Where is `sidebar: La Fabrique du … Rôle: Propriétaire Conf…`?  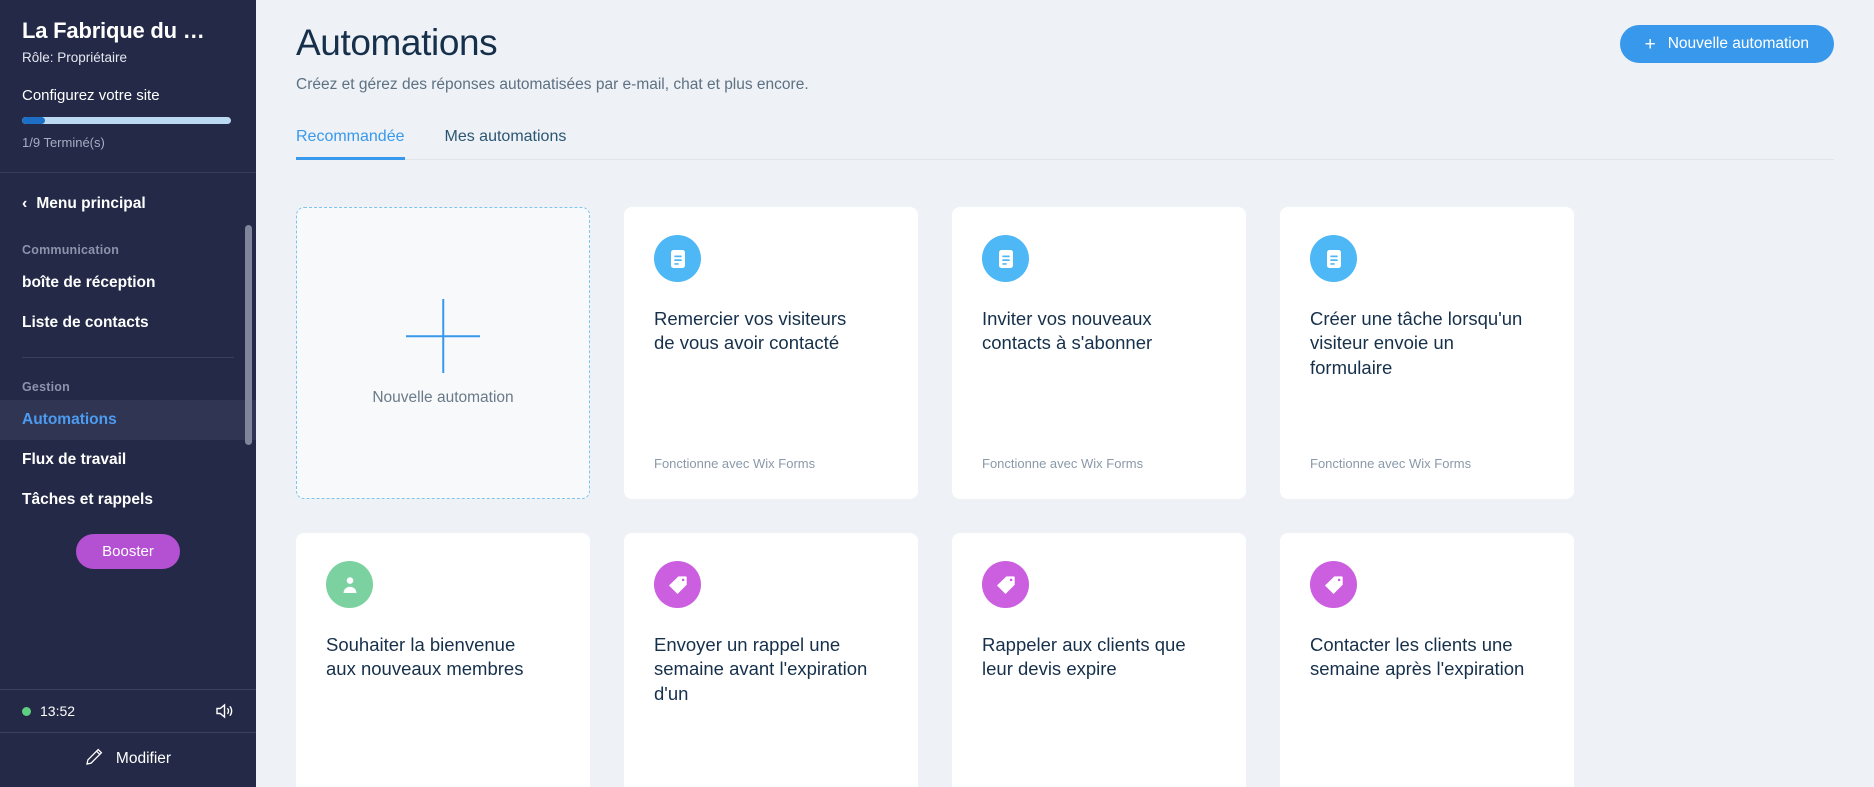 sidebar: La Fabrique du … Rôle: Propriétaire Conf… is located at coordinates (128, 393).